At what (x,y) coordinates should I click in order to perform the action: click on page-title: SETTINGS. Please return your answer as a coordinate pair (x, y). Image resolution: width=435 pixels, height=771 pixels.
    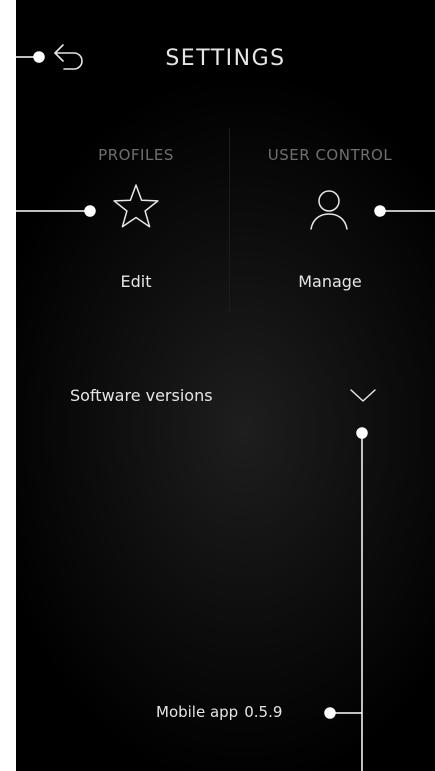
    Looking at the image, I should click on (225, 58).